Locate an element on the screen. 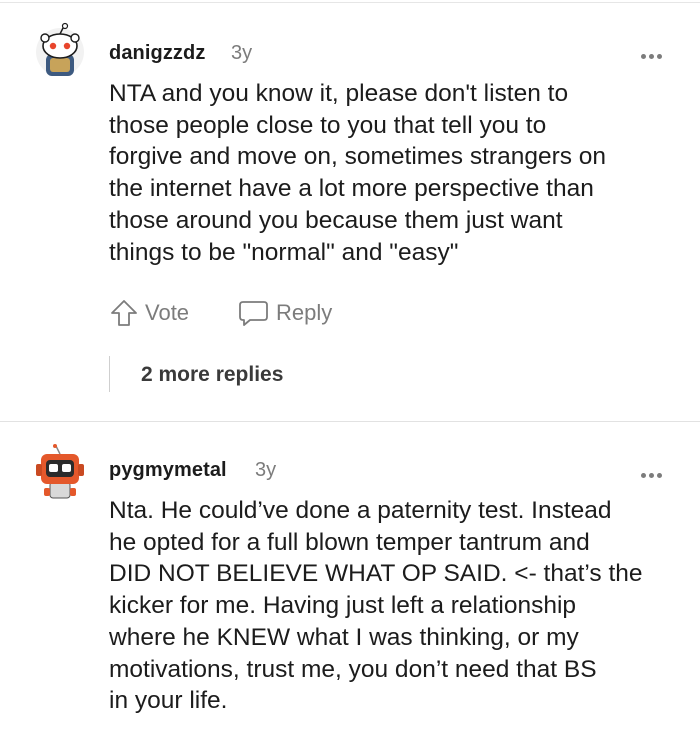 The width and height of the screenshot is (700, 737). thread-line is located at coordinates (109, 374).